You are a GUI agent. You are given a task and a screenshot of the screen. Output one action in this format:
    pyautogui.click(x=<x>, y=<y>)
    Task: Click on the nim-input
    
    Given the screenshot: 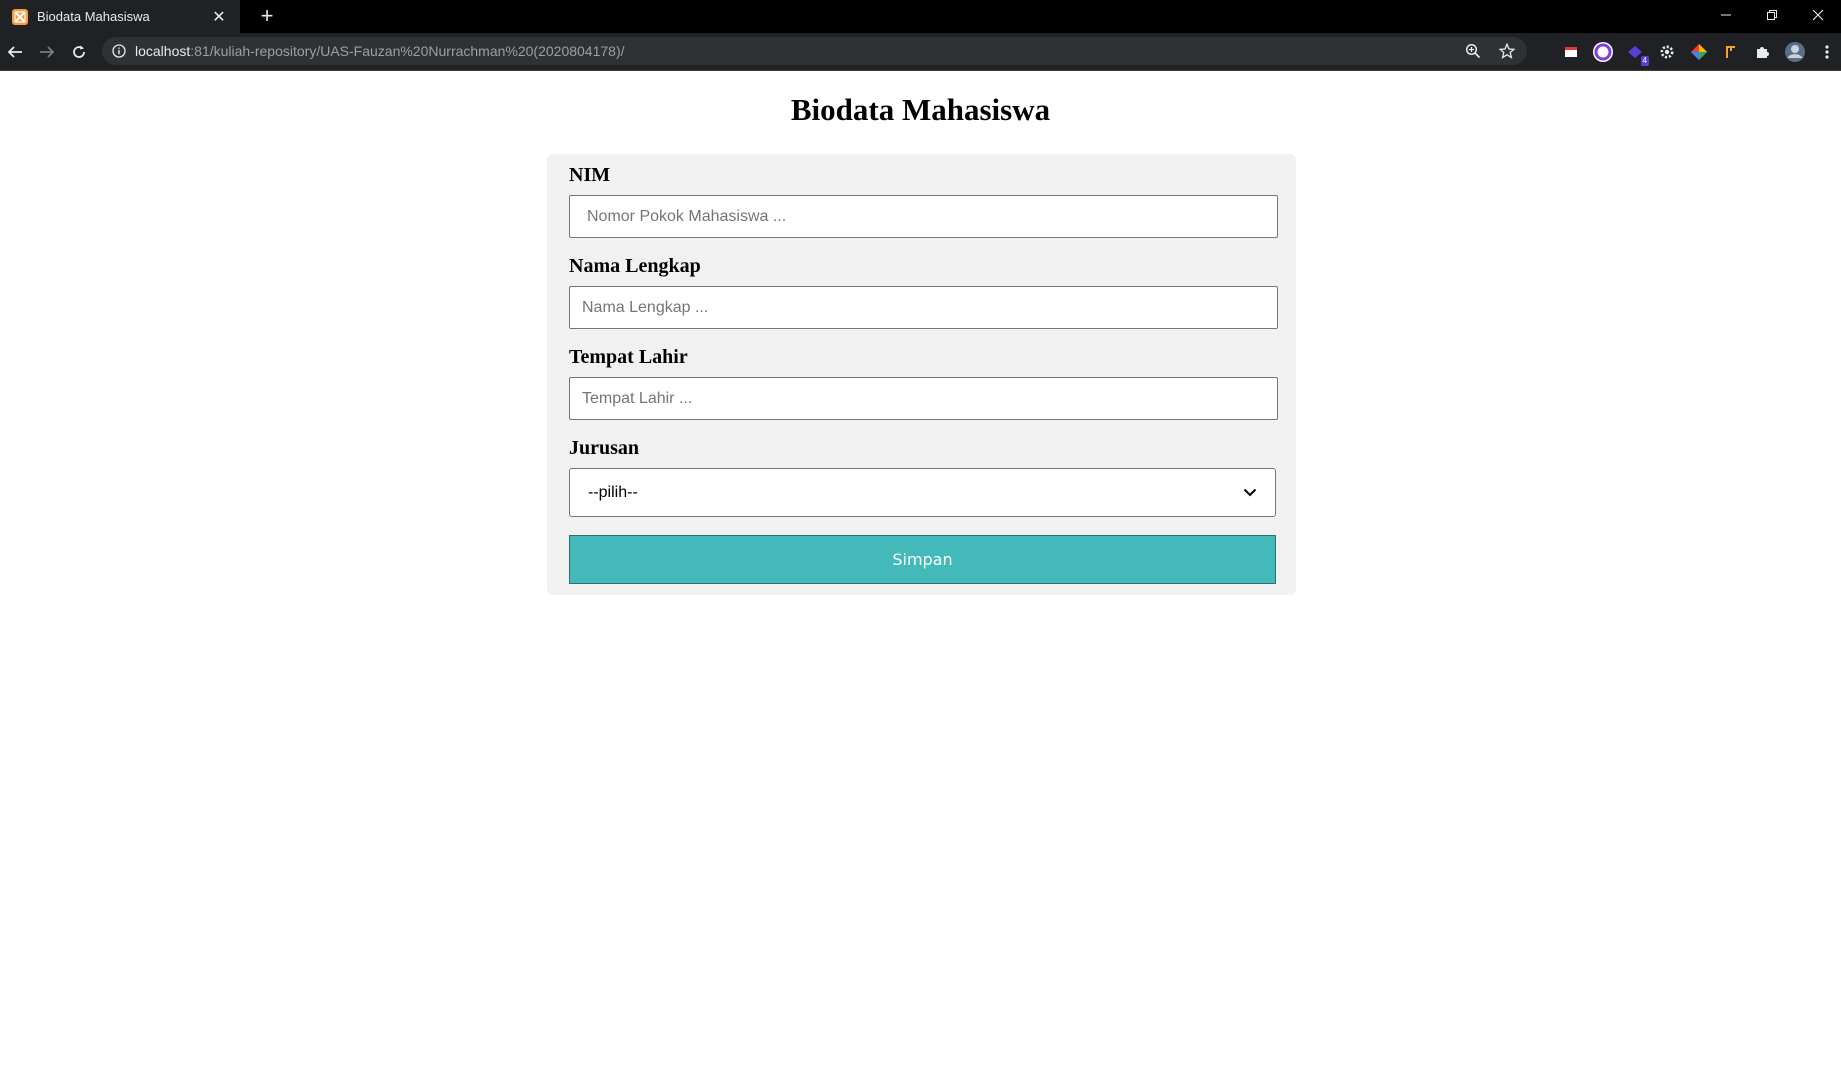 What is the action you would take?
    pyautogui.click(x=923, y=216)
    